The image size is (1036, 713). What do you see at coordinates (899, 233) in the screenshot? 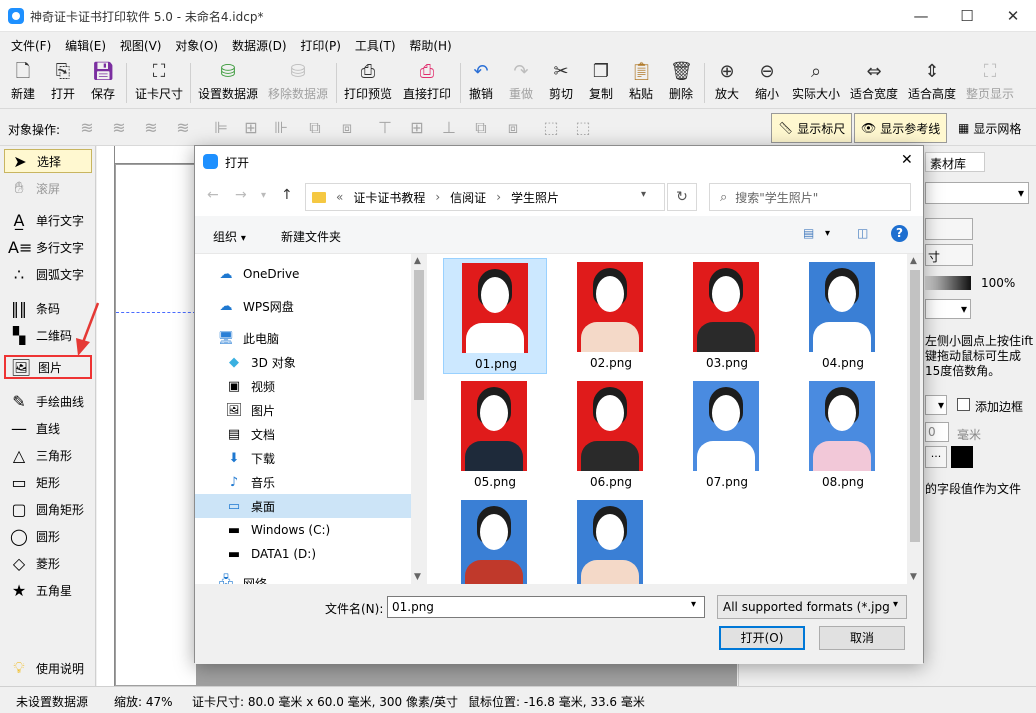
I see `help-icon: ?` at bounding box center [899, 233].